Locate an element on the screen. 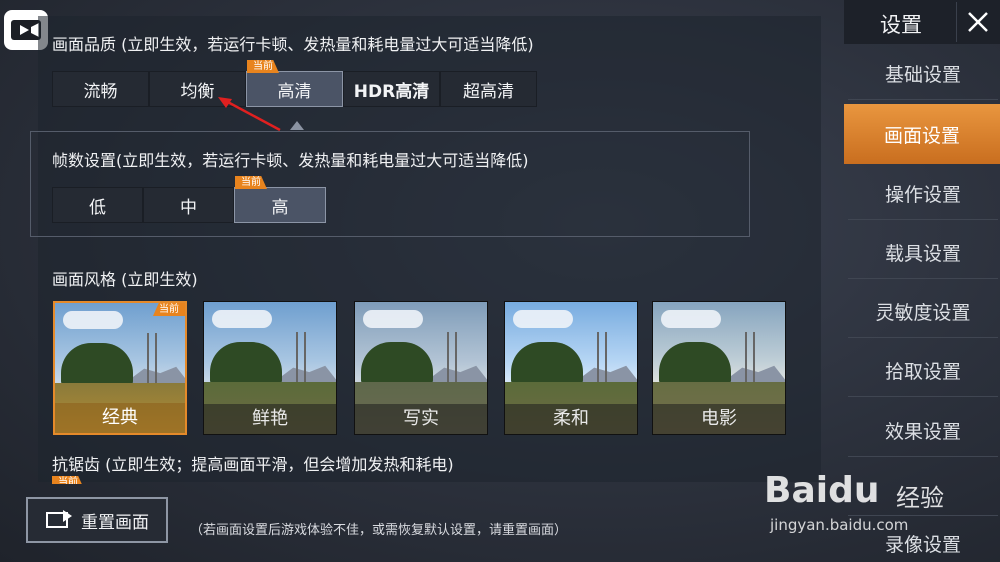 Image resolution: width=1000 pixels, height=562 pixels. quality-option-hdr: HDR高清 is located at coordinates (391, 89).